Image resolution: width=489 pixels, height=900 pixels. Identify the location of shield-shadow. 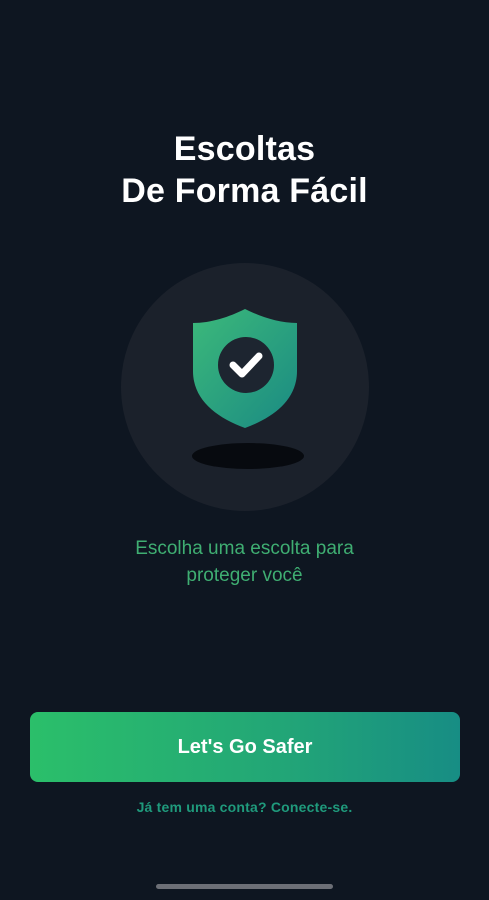
(248, 456).